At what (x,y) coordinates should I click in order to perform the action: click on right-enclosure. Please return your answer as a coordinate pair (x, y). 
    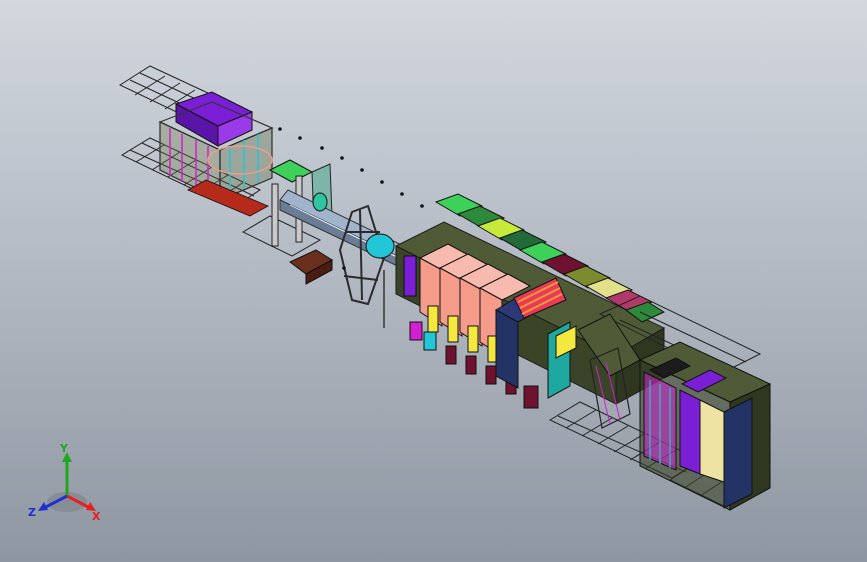
    Looking at the image, I should click on (674, 412).